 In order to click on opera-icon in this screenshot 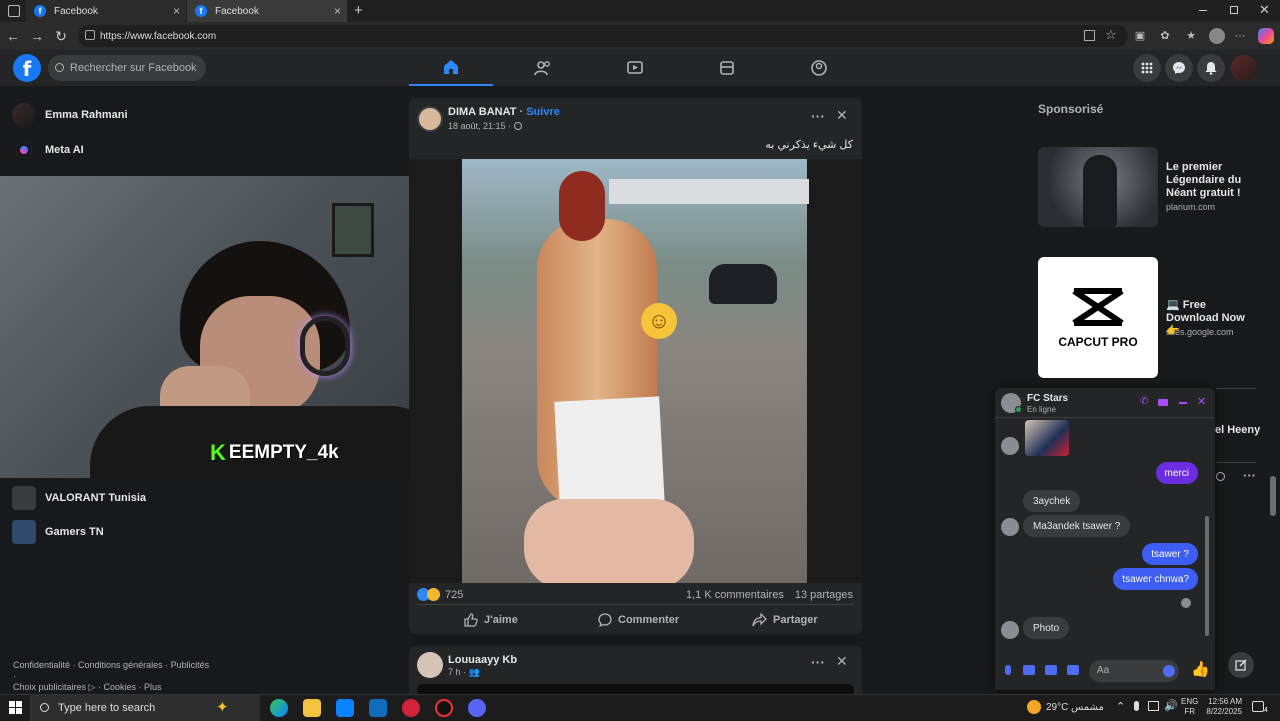, I will do `click(411, 708)`.